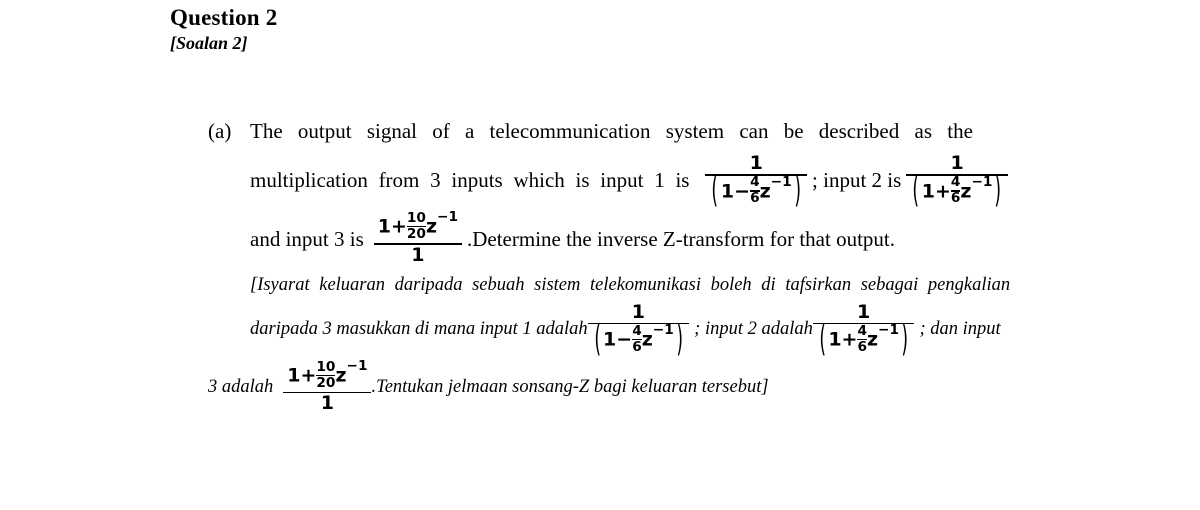  I want to click on math-input-1: 1 (1− 4 6 z−1), so click(756, 182).